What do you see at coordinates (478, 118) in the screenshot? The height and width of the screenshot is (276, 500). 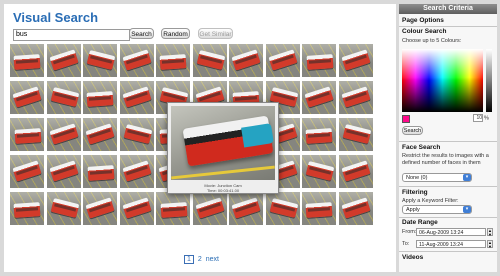 I see `colour-percent-input: 10` at bounding box center [478, 118].